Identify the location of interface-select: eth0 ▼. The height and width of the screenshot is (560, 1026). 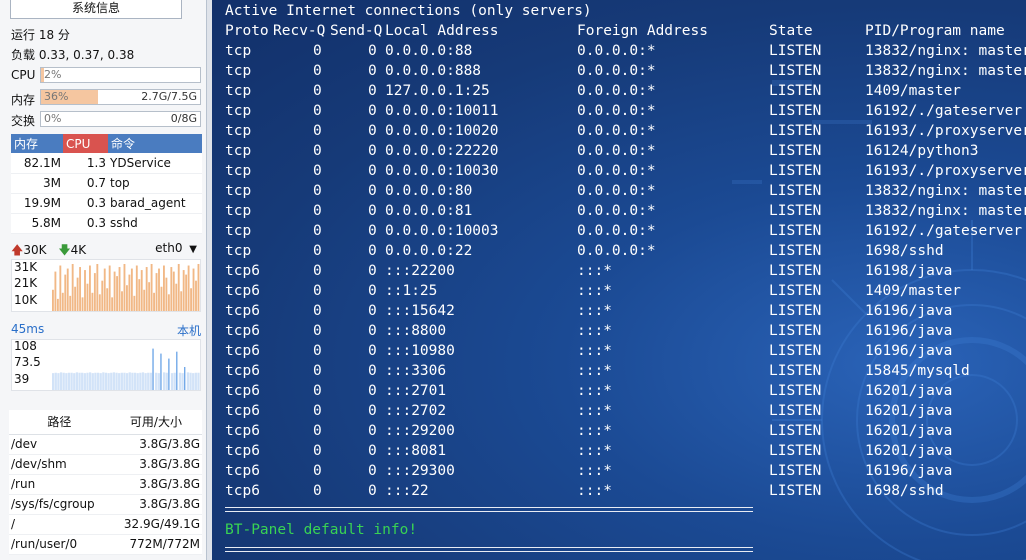
(176, 248).